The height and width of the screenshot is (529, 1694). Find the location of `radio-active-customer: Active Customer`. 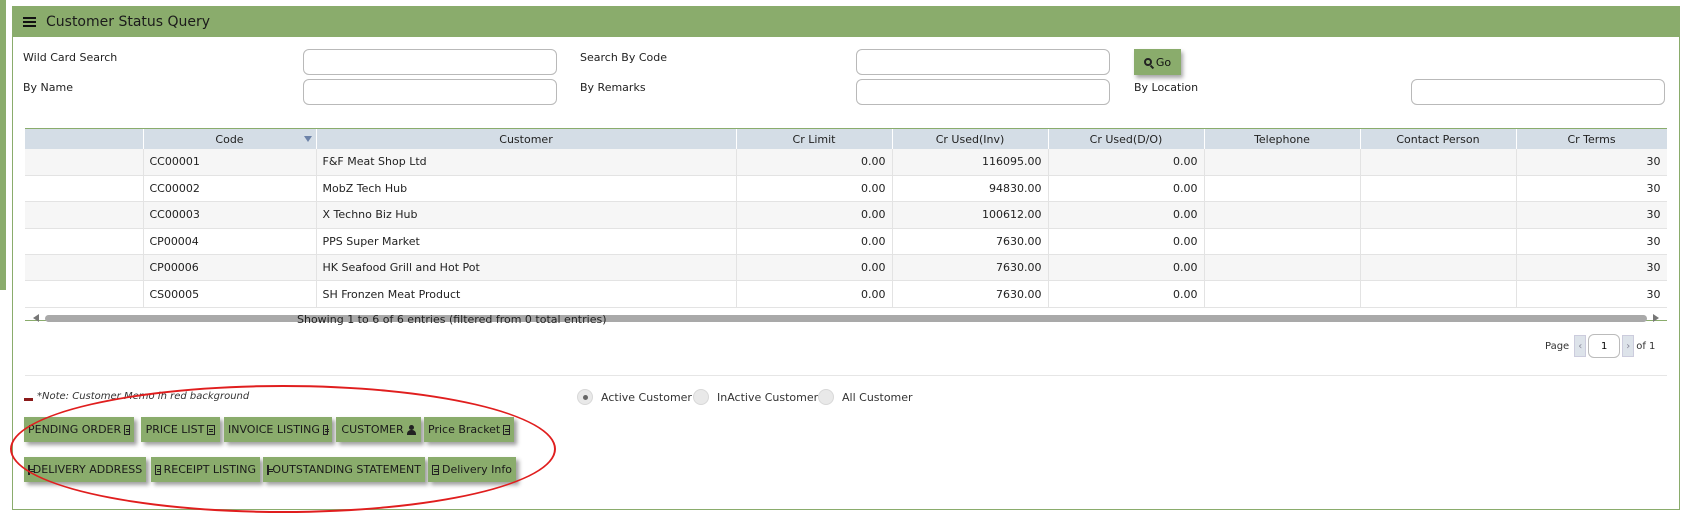

radio-active-customer: Active Customer is located at coordinates (634, 397).